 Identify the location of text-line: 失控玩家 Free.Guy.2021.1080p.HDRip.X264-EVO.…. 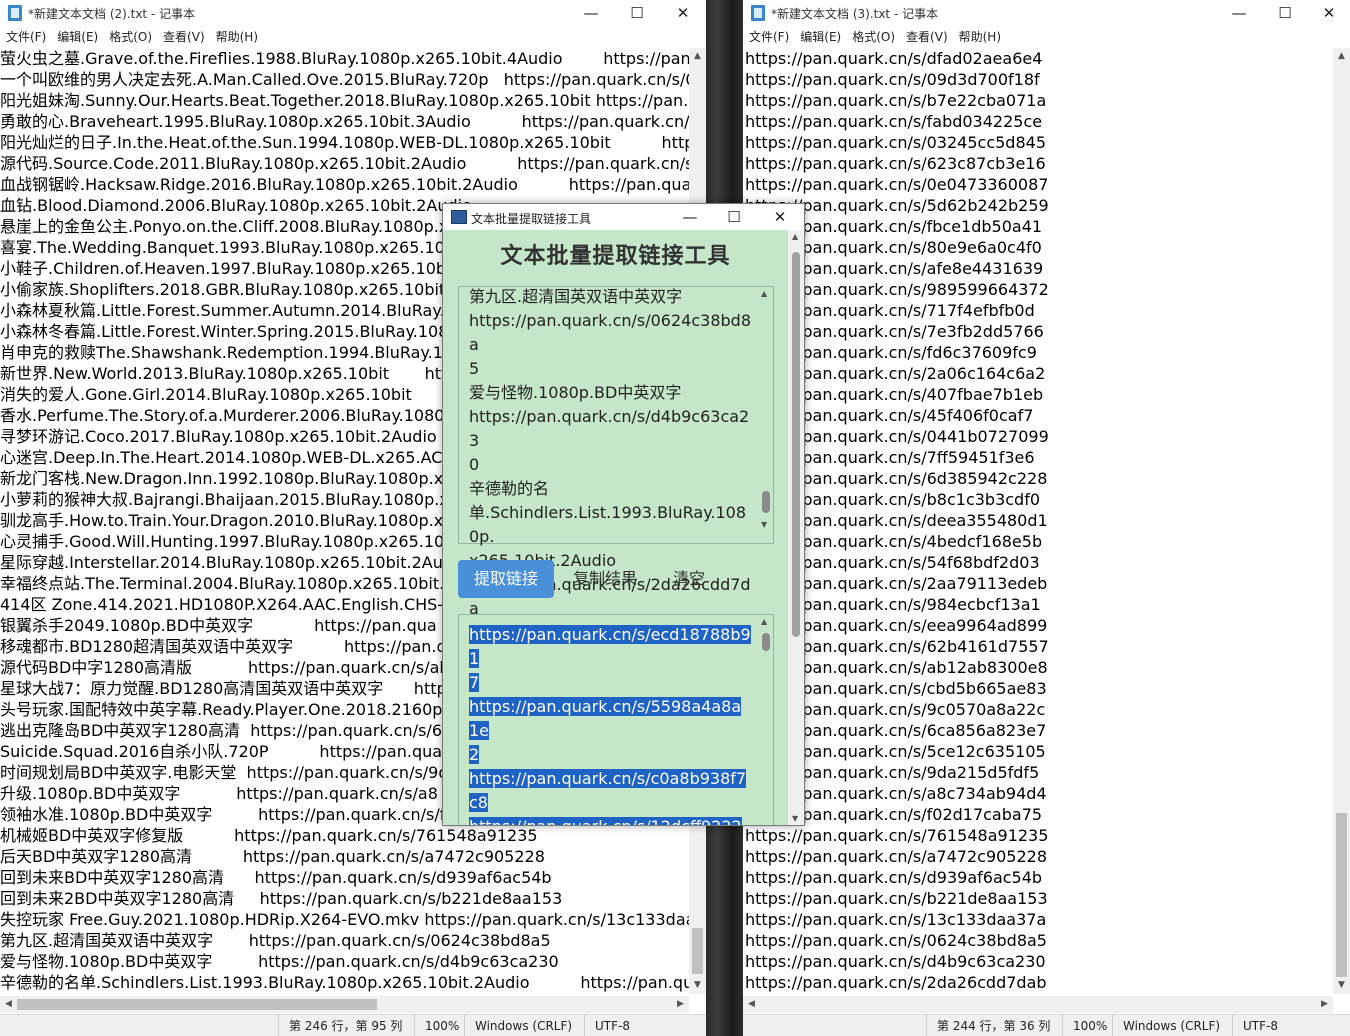
(344, 919).